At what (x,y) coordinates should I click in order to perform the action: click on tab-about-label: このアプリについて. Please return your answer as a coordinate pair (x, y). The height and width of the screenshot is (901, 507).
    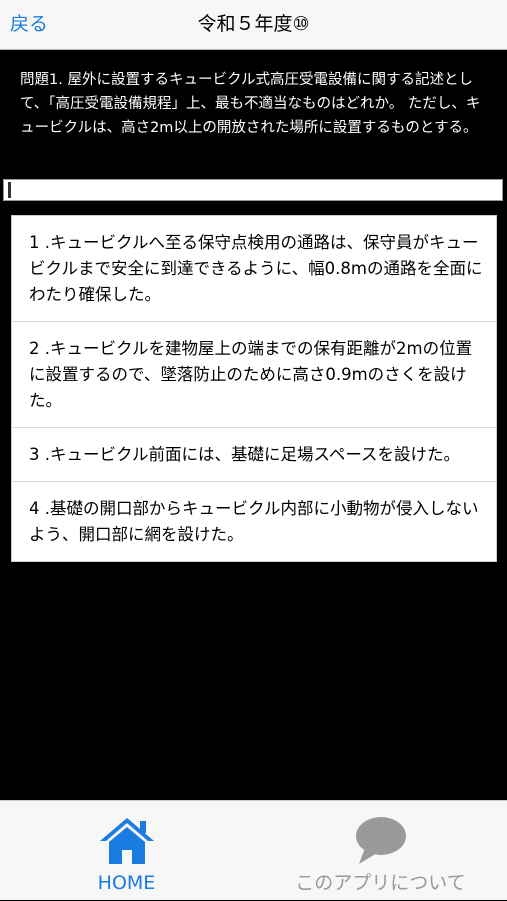
    Looking at the image, I should click on (380, 883).